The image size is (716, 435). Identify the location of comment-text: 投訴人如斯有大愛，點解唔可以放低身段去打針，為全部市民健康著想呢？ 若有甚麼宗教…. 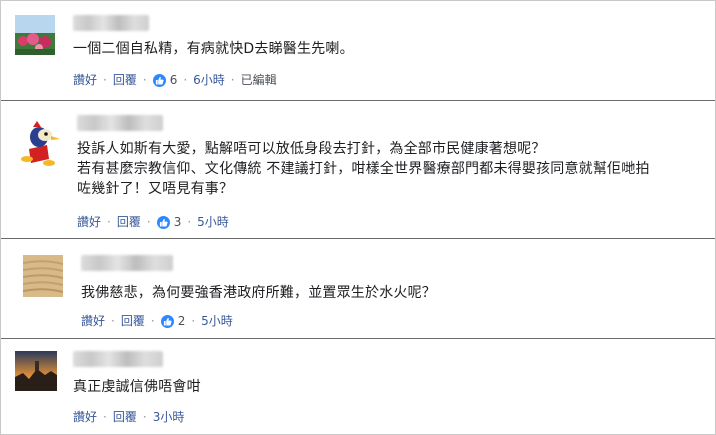
(363, 169).